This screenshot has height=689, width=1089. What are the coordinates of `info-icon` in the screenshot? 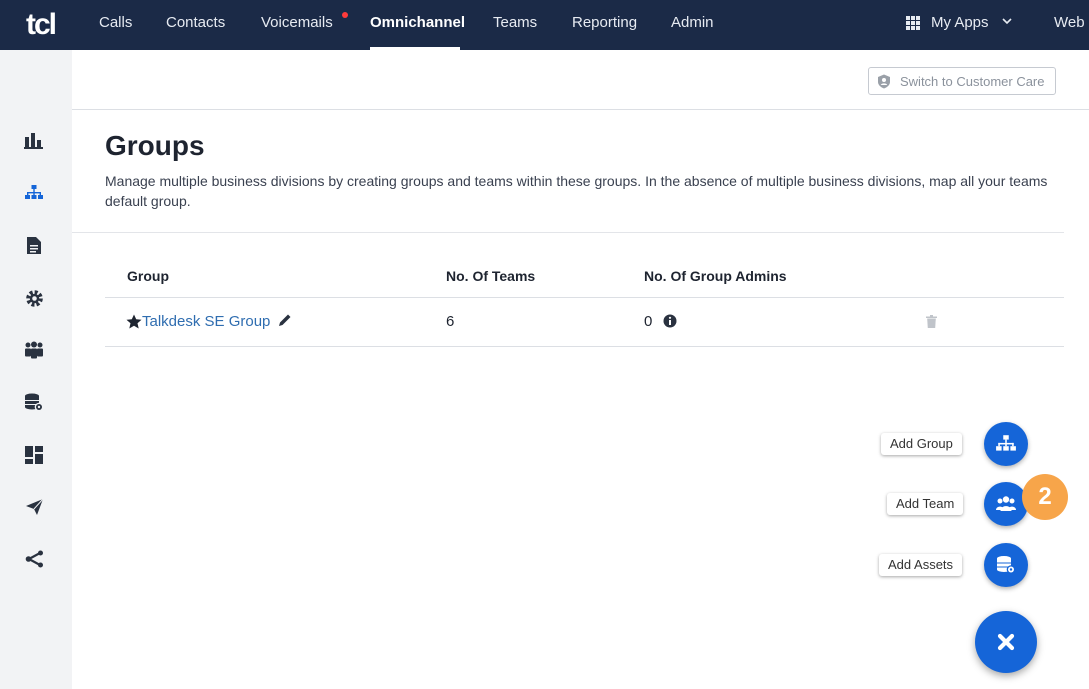 It's located at (670, 321).